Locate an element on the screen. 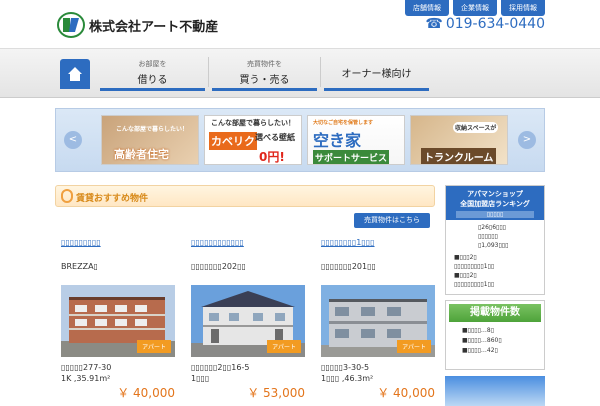 This screenshot has width=600, height=406. nav-buy-sell-sub: 売買物件を is located at coordinates (264, 64).